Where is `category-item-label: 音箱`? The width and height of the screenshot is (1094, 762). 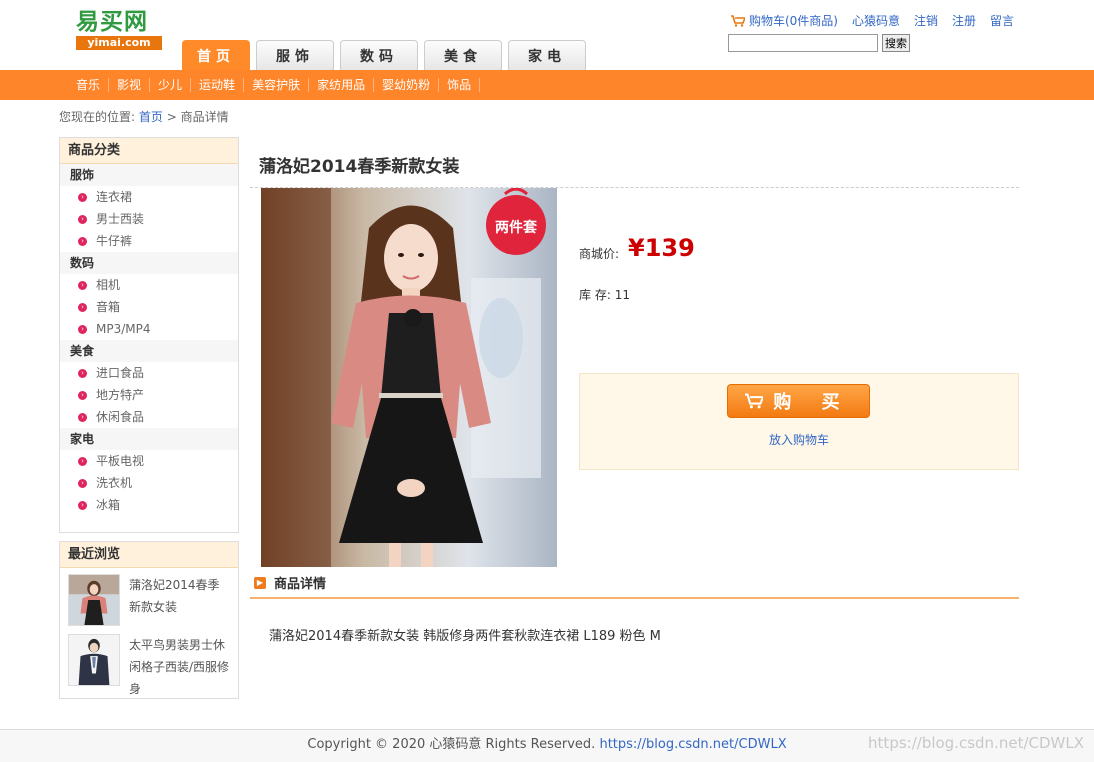
category-item-label: 音箱 is located at coordinates (108, 307).